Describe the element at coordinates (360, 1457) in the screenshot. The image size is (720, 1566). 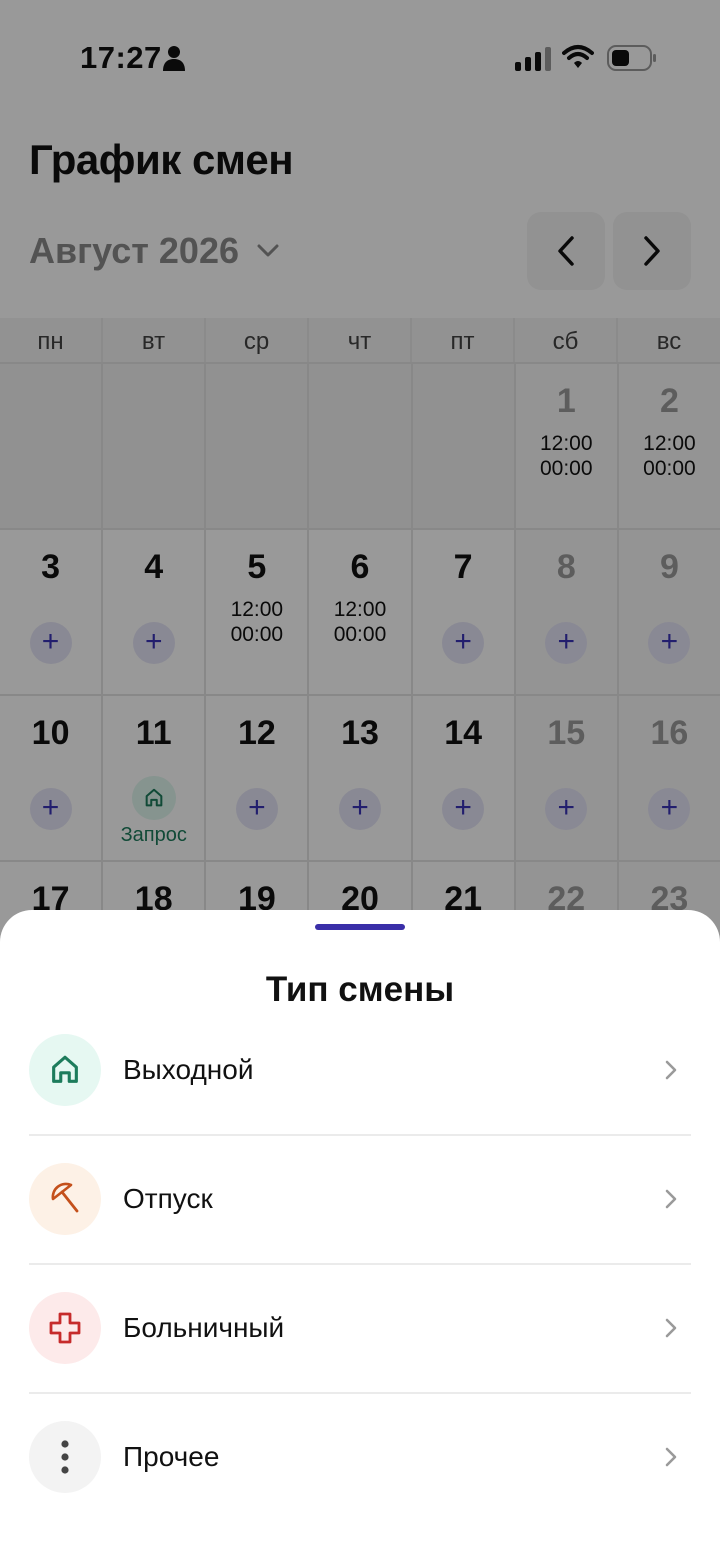
I see `option-other: Прочее` at that location.